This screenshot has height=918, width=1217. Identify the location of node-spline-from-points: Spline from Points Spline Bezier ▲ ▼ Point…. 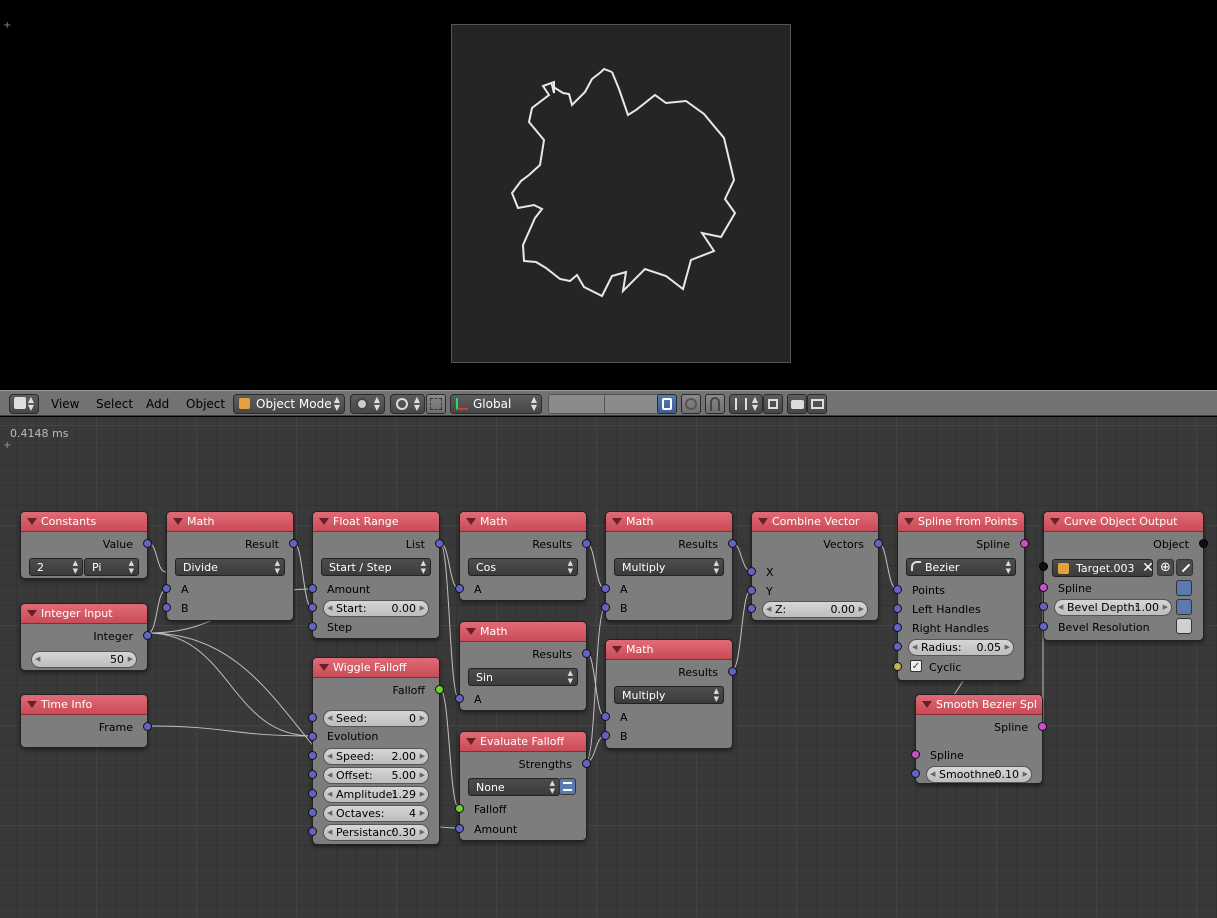
(961, 596).